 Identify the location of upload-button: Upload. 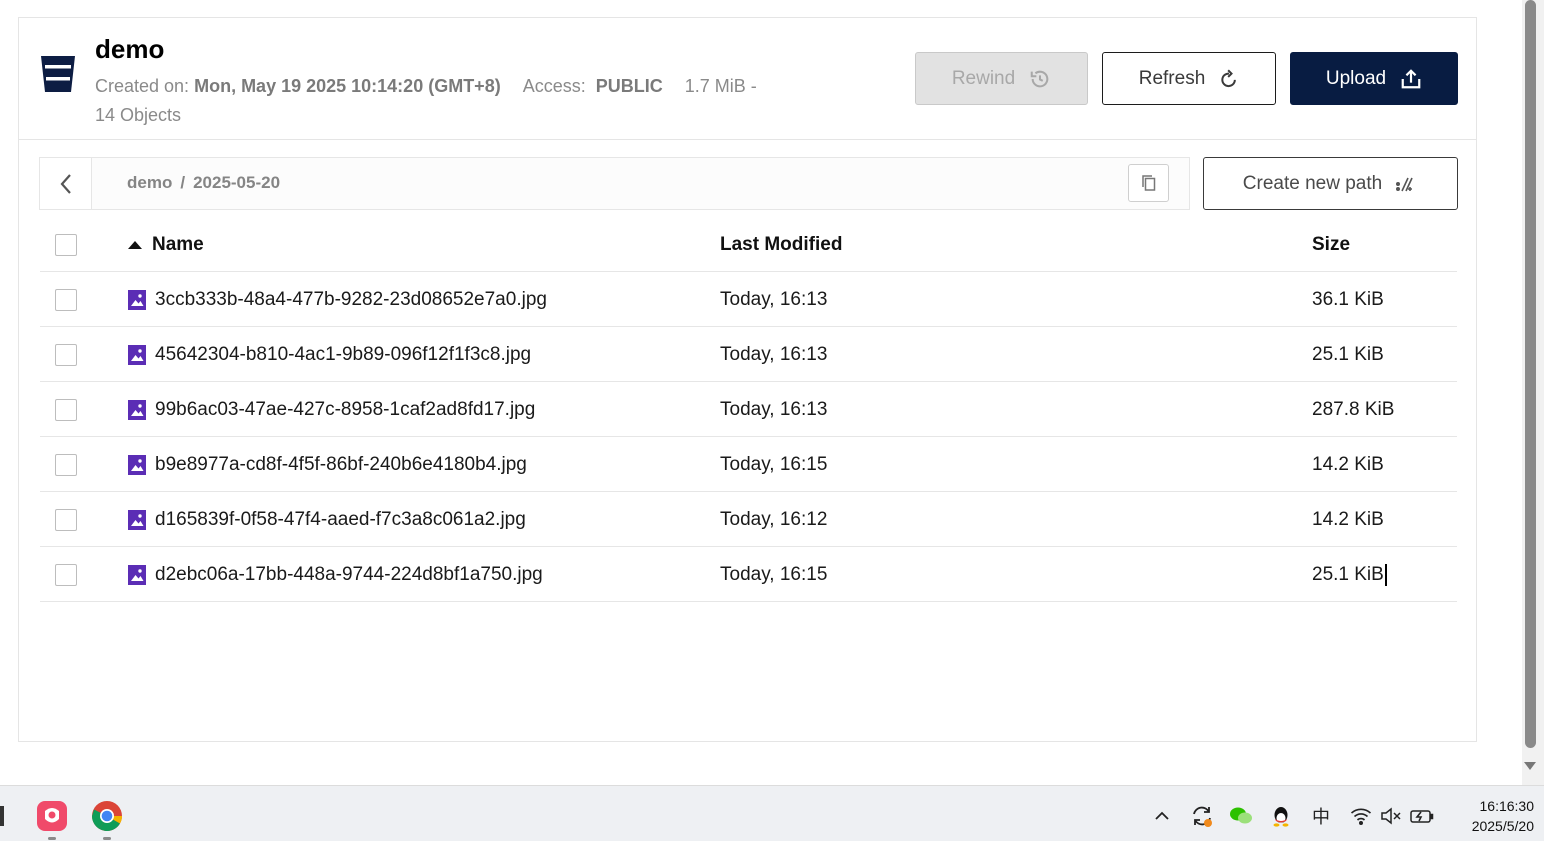
(1374, 78).